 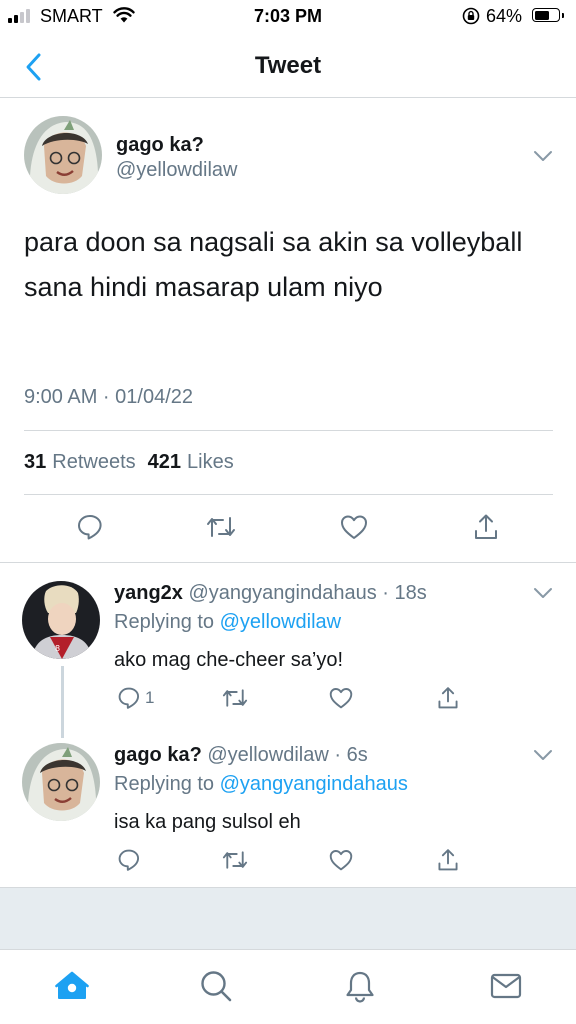 I want to click on replying-to: Replying to @yellowdilaw, so click(x=227, y=622).